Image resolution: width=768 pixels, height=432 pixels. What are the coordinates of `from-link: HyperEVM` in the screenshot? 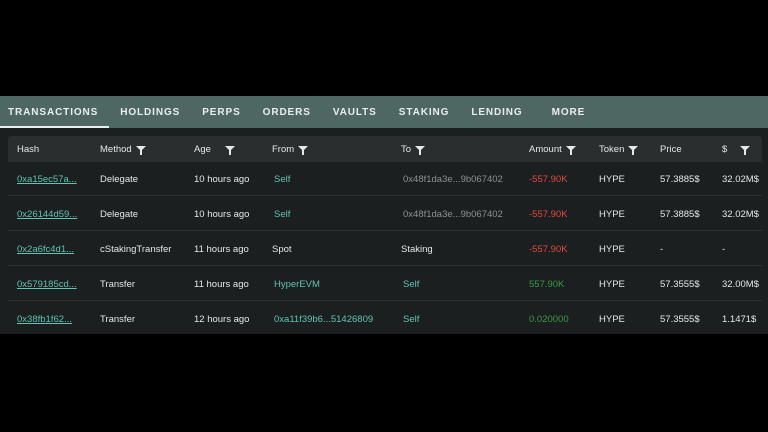 It's located at (297, 284).